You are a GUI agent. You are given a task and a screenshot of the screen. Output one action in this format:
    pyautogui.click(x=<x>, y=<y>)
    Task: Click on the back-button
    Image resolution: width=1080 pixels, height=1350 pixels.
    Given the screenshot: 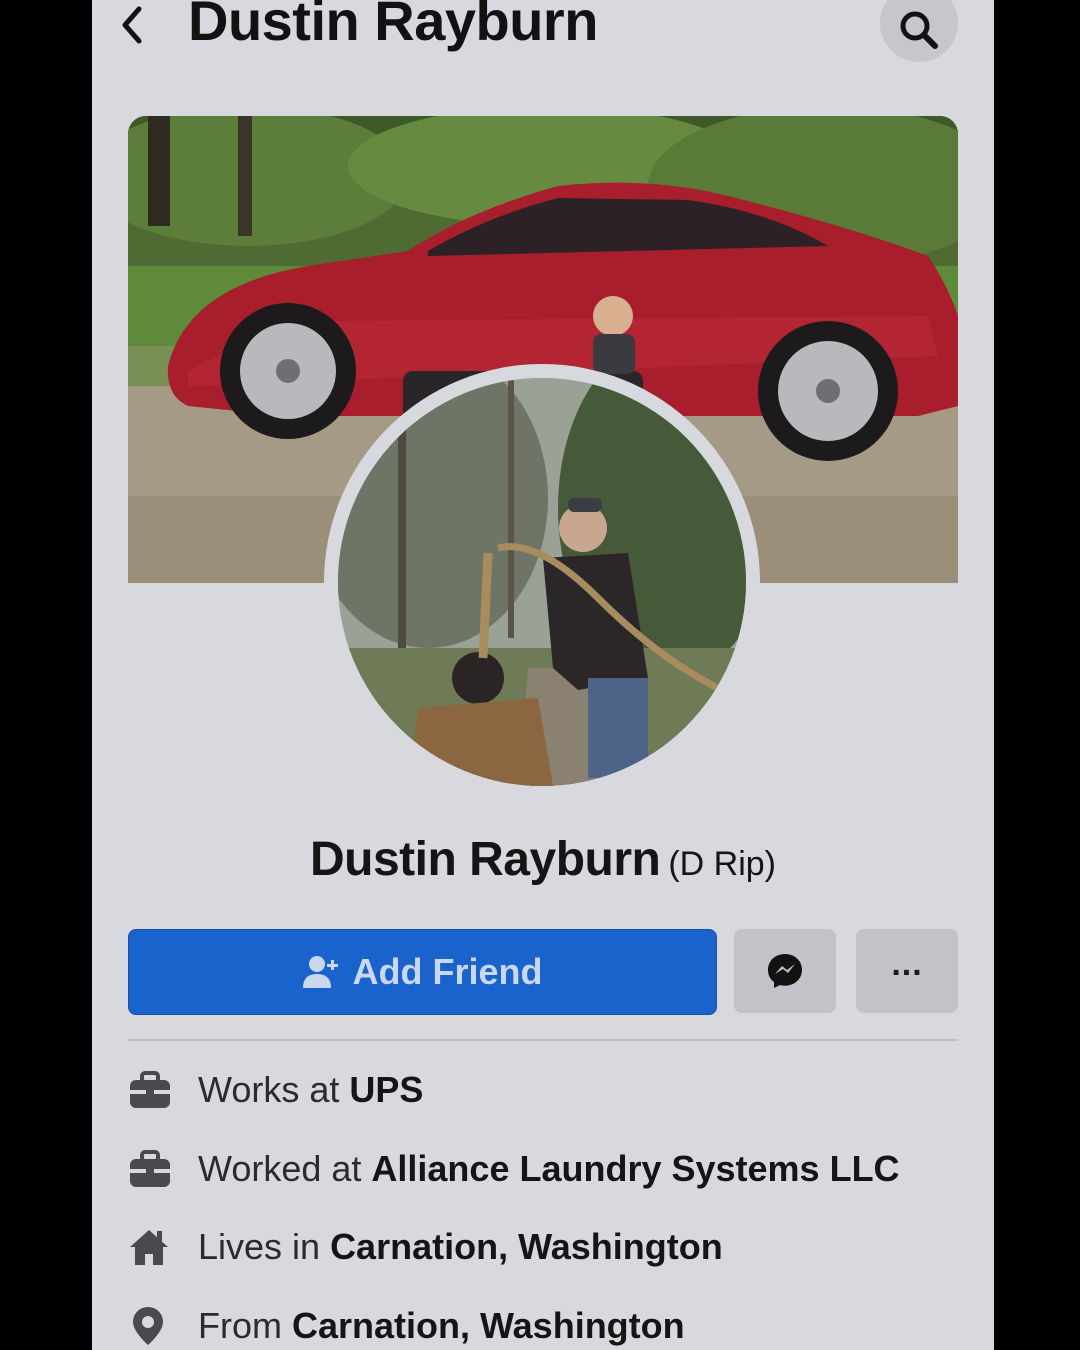 What is the action you would take?
    pyautogui.click(x=132, y=25)
    